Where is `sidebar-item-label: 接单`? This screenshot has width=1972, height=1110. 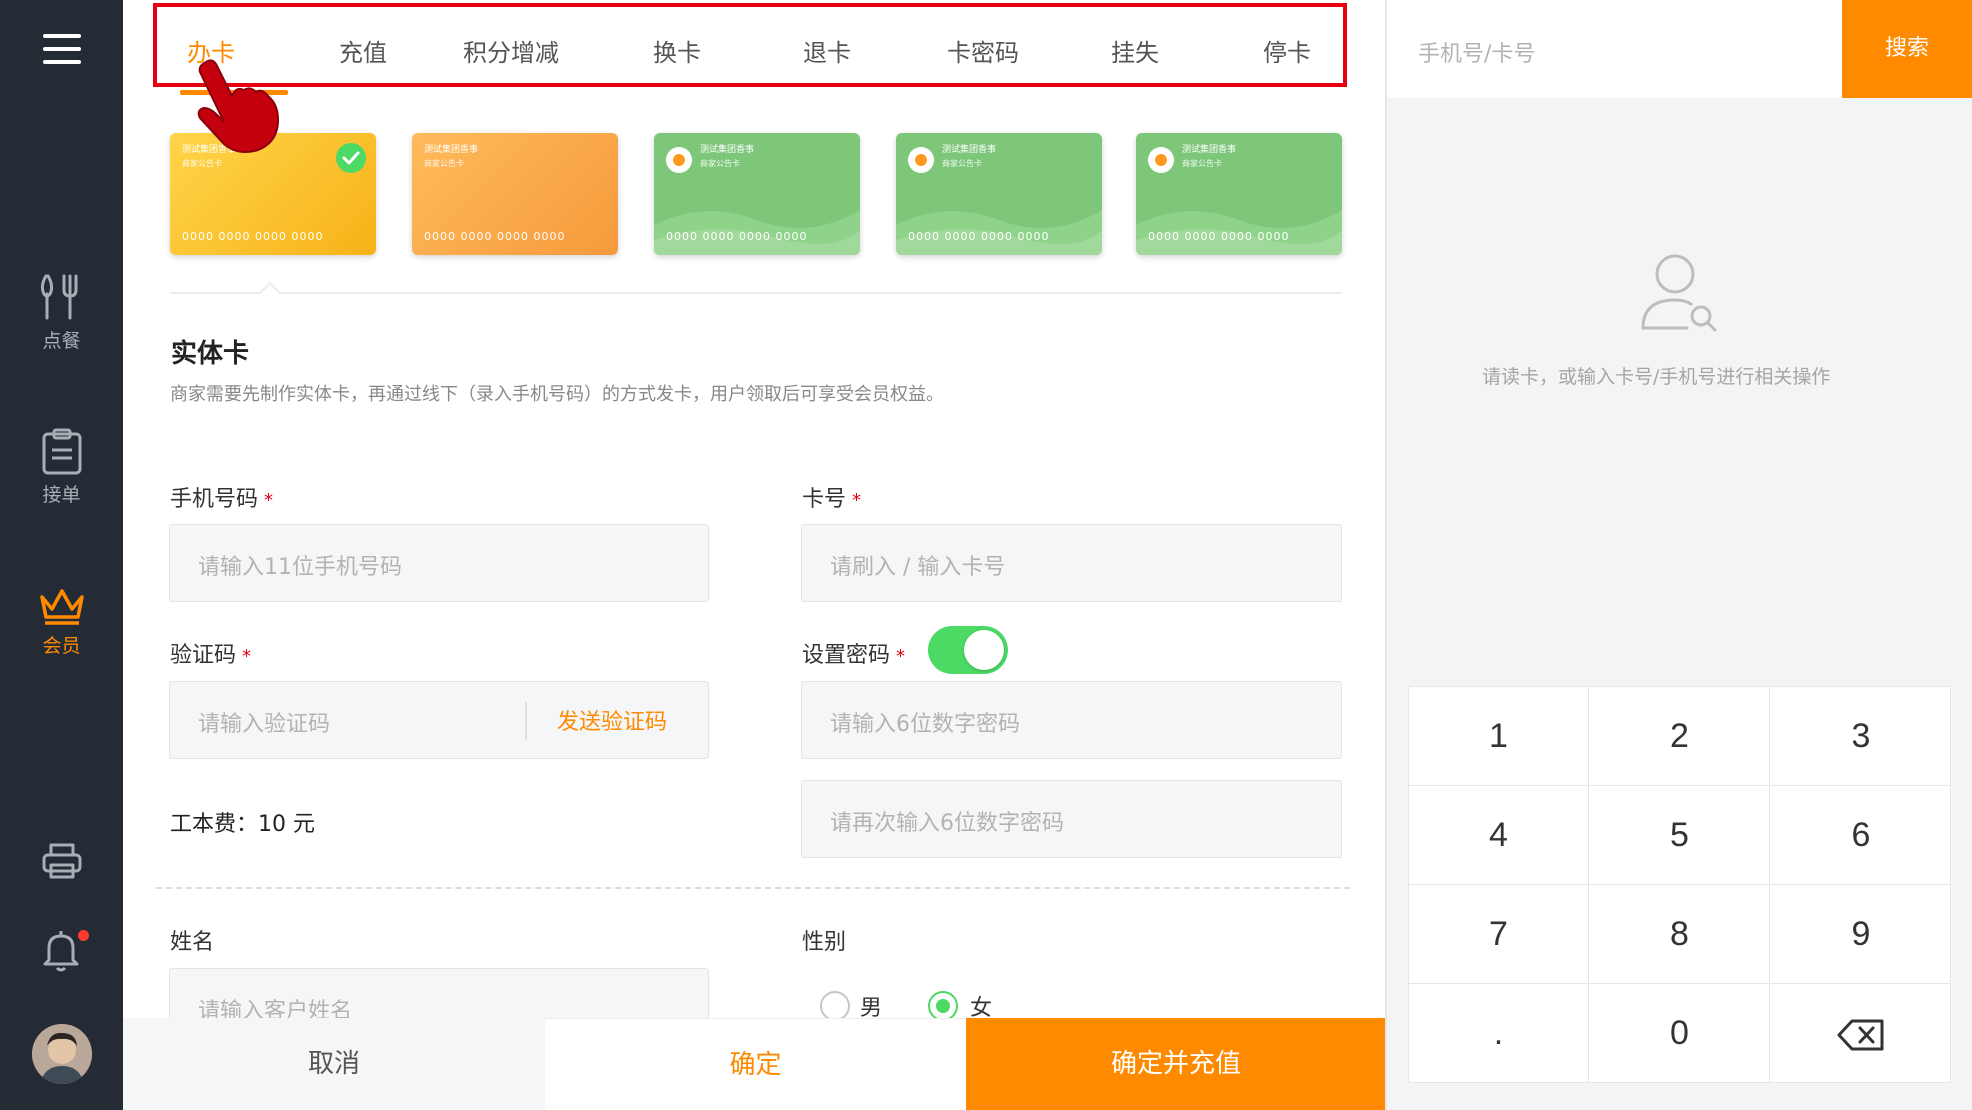 sidebar-item-label: 接单 is located at coordinates (61, 495).